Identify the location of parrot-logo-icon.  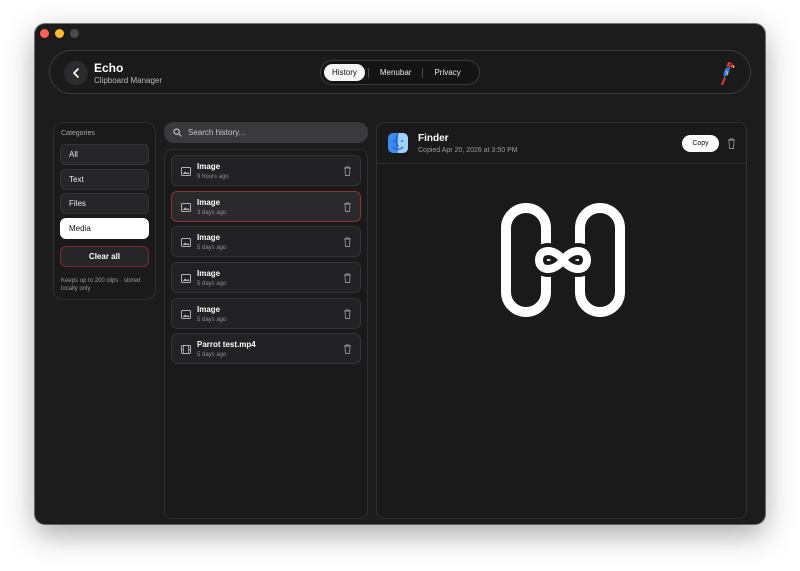
(728, 73).